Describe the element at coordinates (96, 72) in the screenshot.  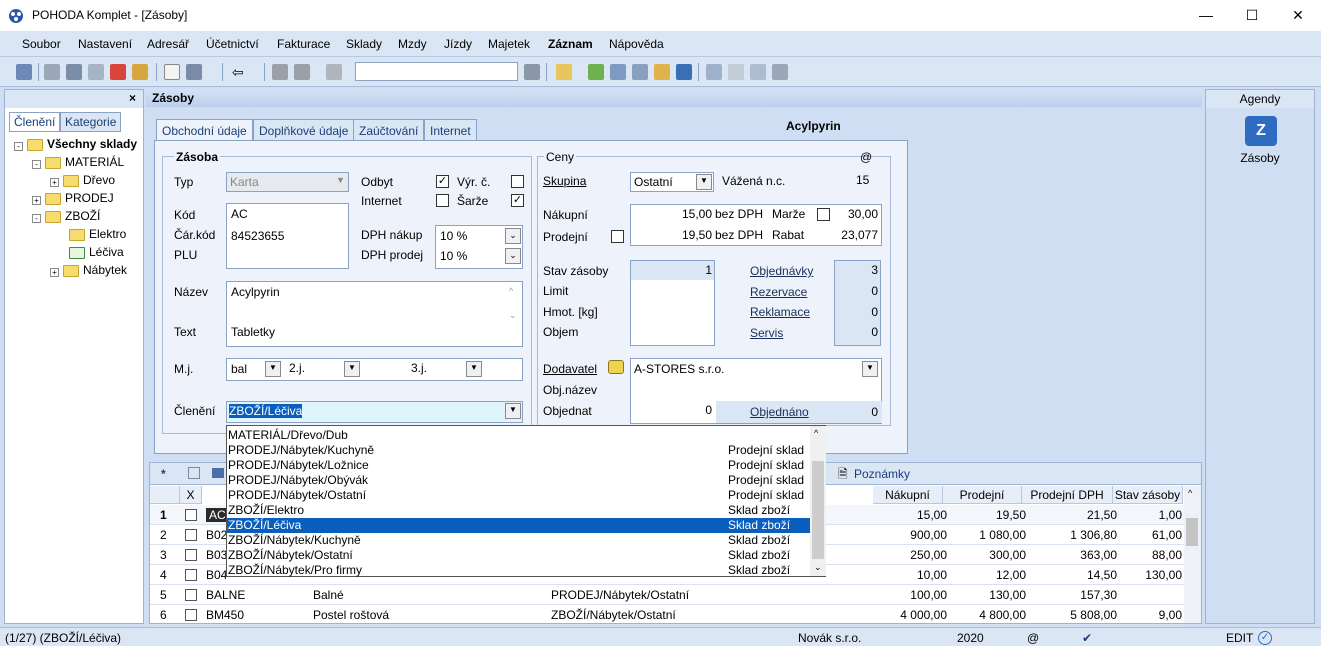
I see `print-preview-icon` at that location.